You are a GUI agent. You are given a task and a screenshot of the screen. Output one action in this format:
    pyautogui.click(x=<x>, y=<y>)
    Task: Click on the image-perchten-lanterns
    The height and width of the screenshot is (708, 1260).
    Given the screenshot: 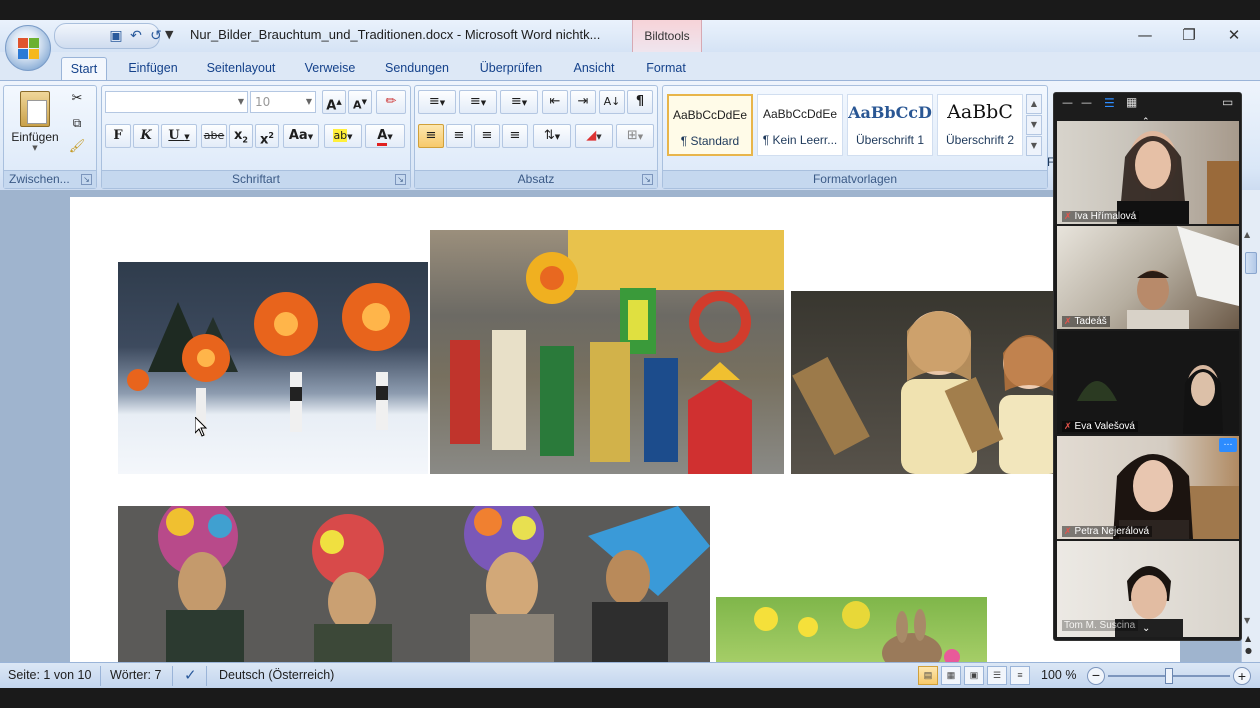 What is the action you would take?
    pyautogui.click(x=273, y=368)
    